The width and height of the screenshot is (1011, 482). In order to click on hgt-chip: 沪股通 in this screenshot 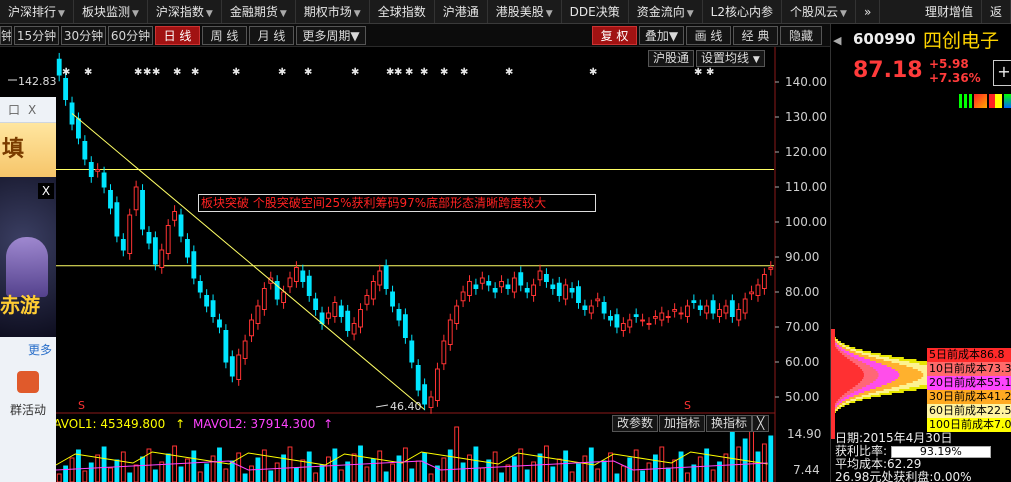, I will do `click(671, 58)`.